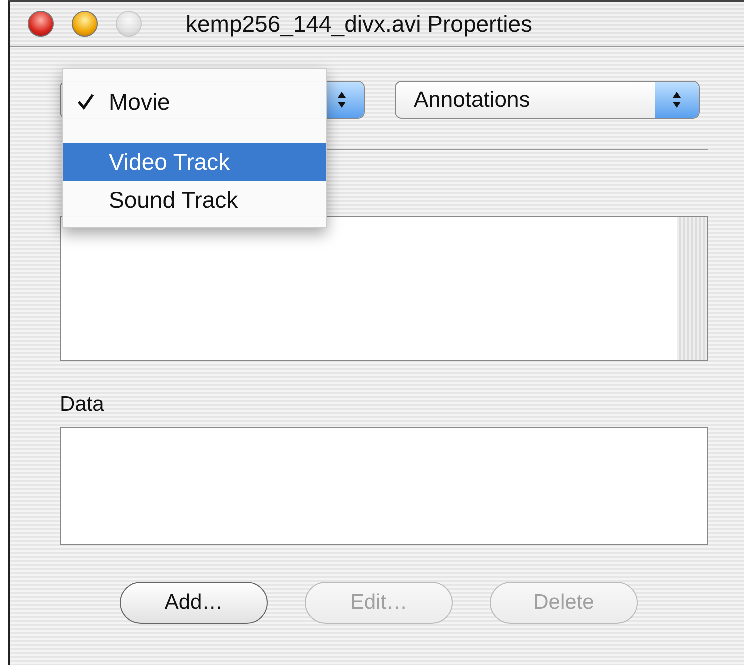  I want to click on close-button, so click(41, 24).